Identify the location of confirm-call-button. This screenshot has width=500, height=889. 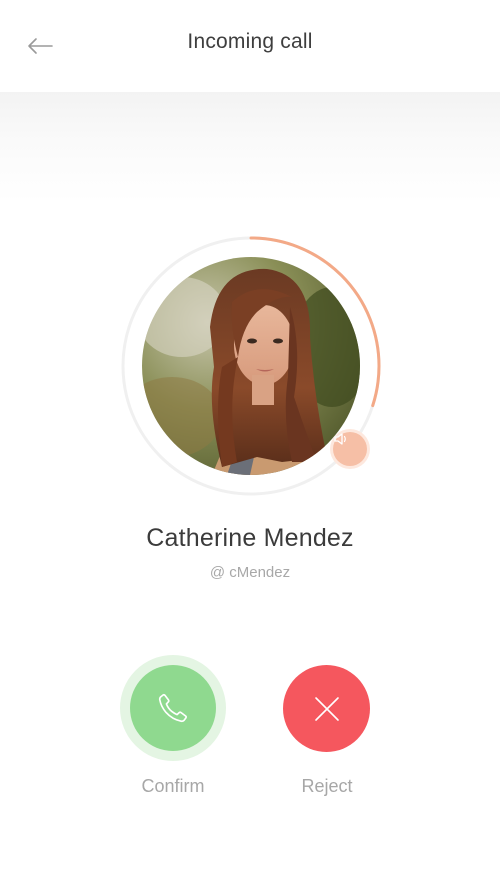
(173, 708).